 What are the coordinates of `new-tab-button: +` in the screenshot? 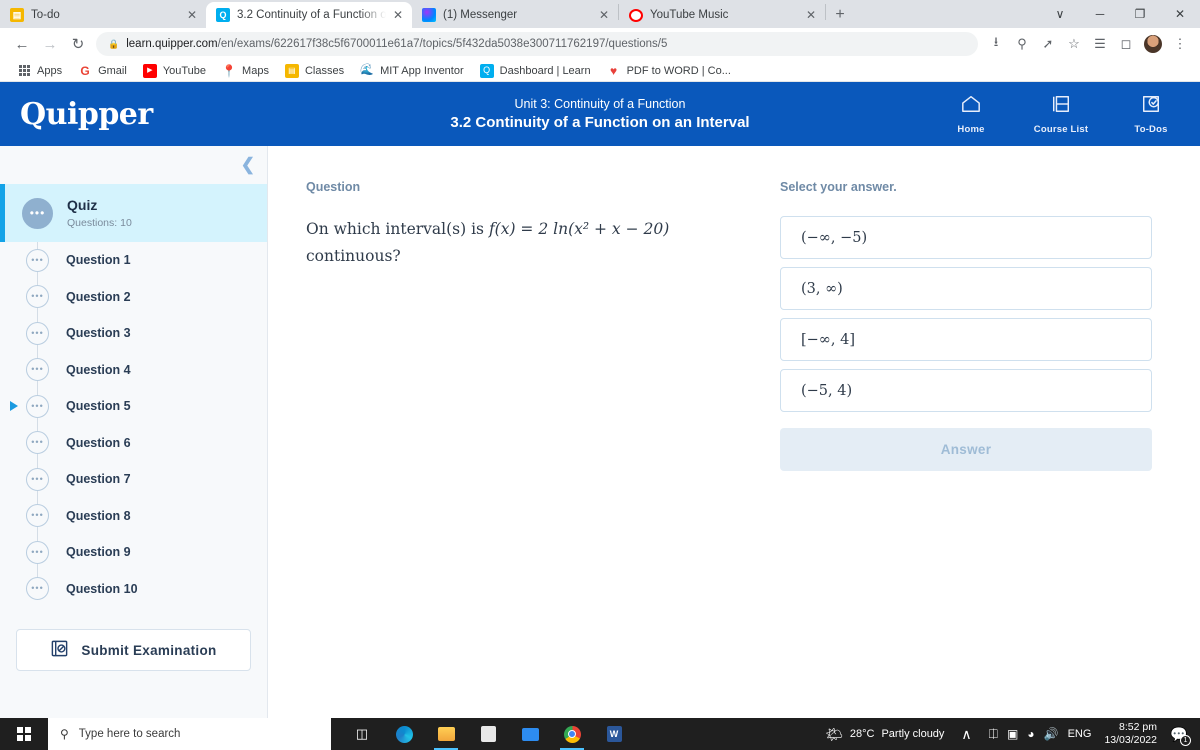 It's located at (840, 15).